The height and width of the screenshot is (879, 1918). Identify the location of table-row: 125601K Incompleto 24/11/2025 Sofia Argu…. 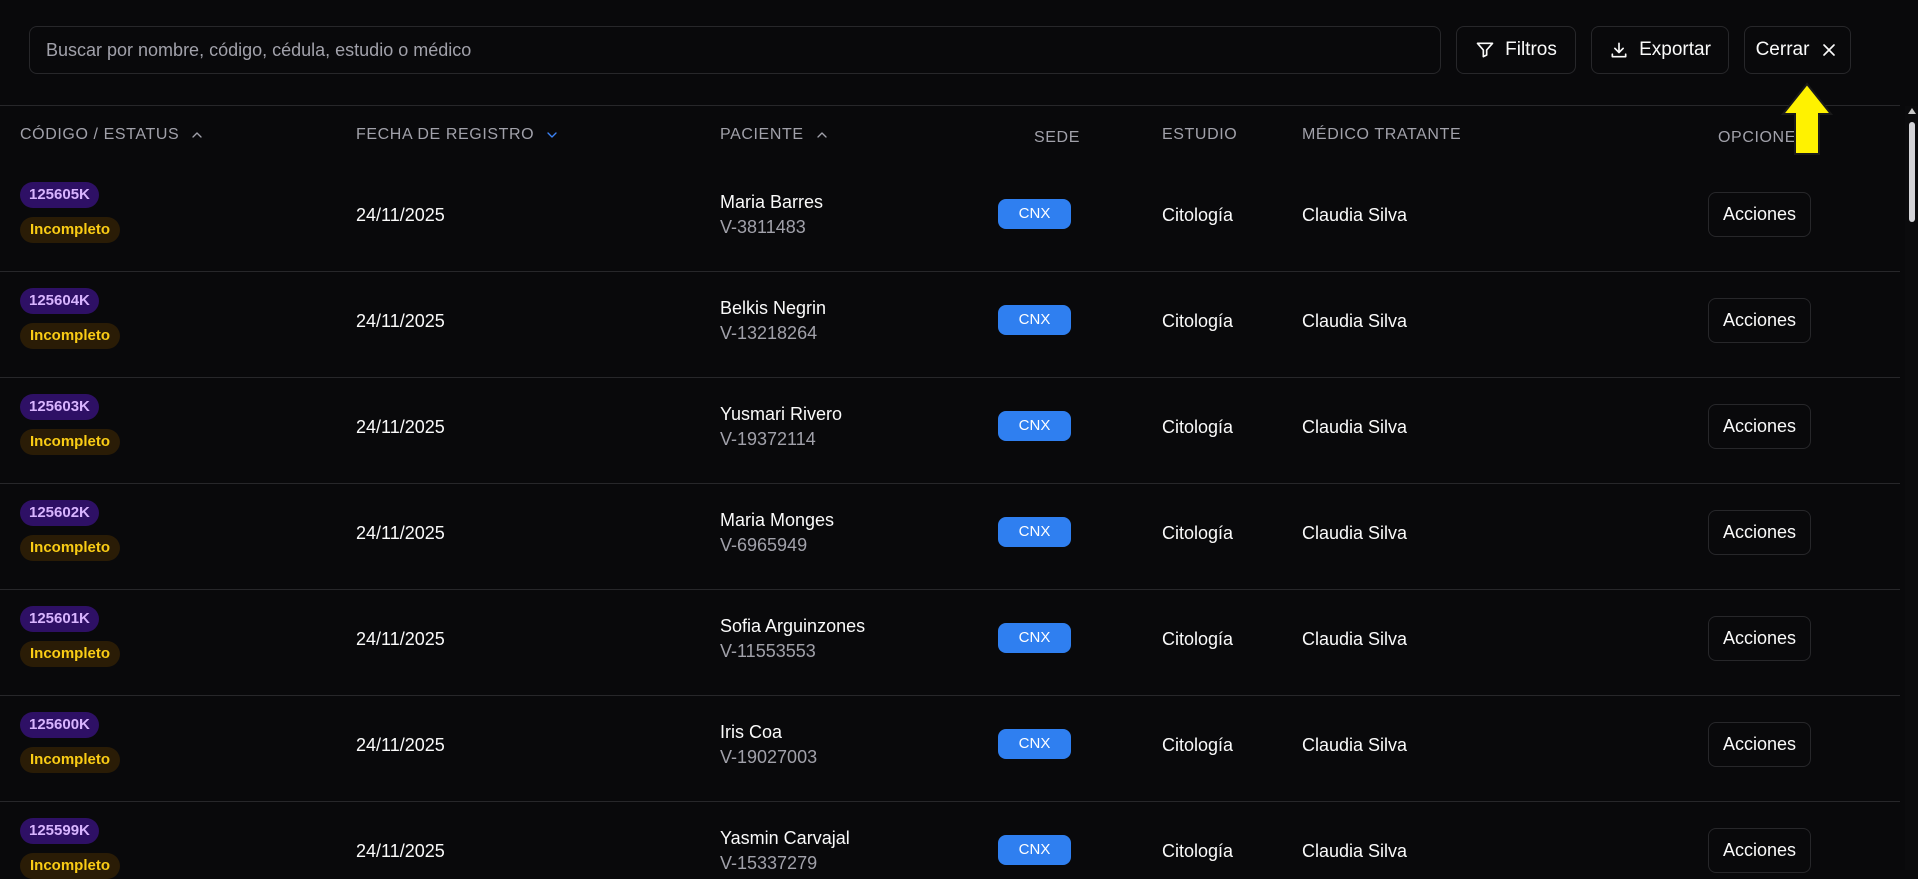
(950, 643).